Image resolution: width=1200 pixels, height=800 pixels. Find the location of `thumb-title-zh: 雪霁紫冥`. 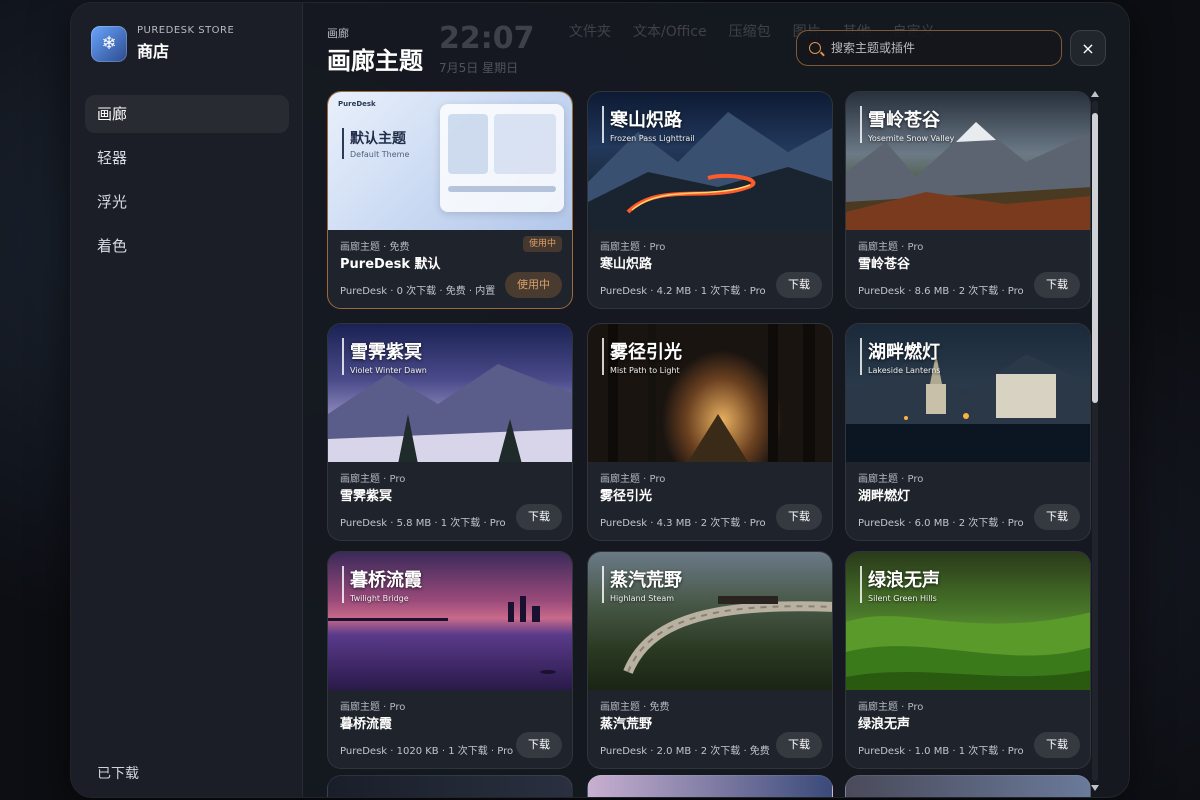

thumb-title-zh: 雪霁紫冥 is located at coordinates (386, 352).